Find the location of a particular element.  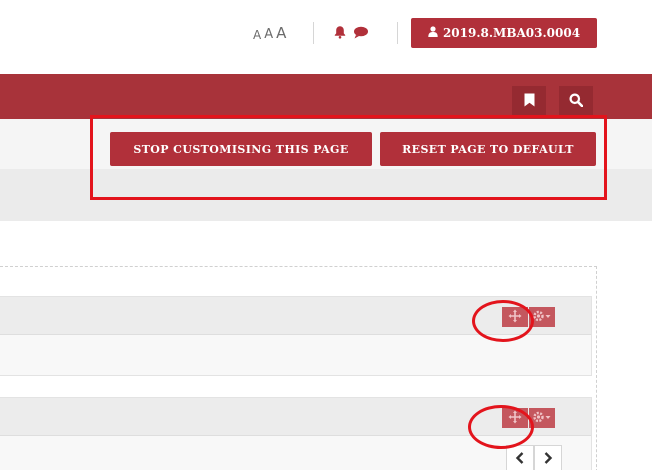

bell-icon is located at coordinates (340, 33).